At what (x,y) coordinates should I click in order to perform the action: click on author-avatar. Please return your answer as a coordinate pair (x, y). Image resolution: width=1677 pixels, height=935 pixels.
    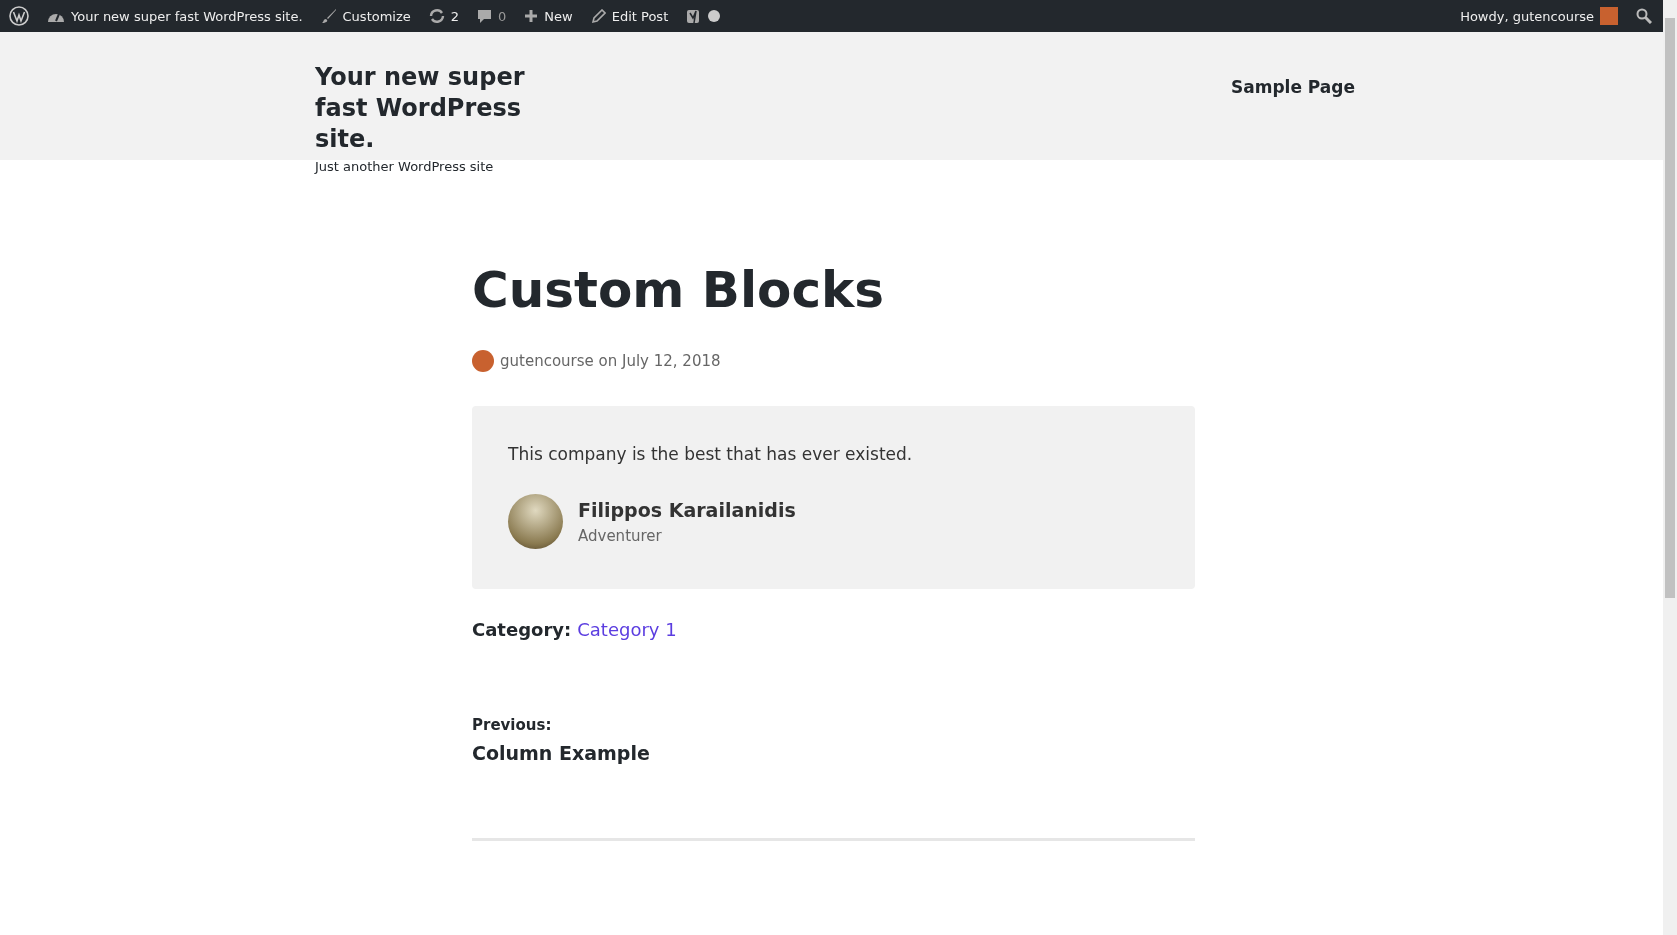
    Looking at the image, I should click on (483, 361).